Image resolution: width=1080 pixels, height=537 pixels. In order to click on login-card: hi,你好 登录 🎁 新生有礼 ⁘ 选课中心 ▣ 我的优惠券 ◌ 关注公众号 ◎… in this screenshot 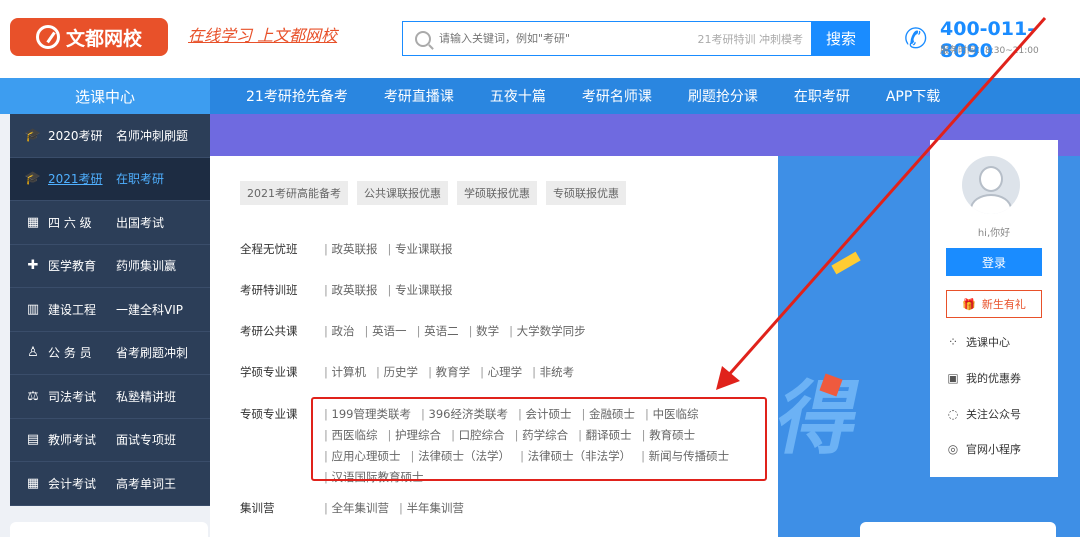, I will do `click(994, 308)`.